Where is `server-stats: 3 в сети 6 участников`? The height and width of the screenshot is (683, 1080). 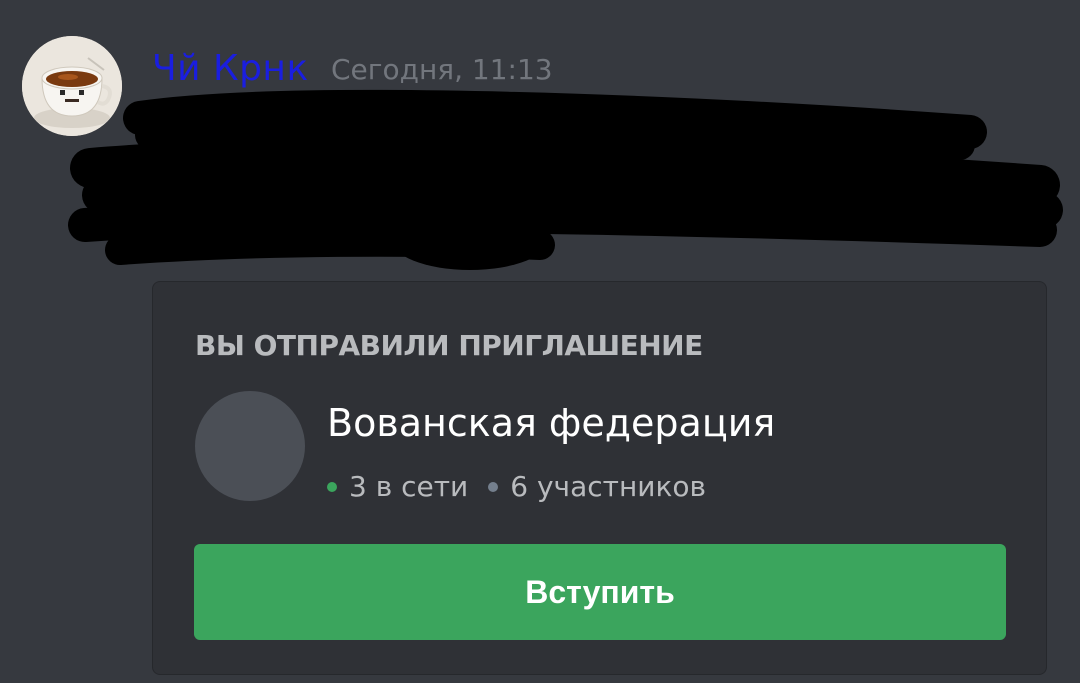 server-stats: 3 в сети 6 участников is located at coordinates (516, 487).